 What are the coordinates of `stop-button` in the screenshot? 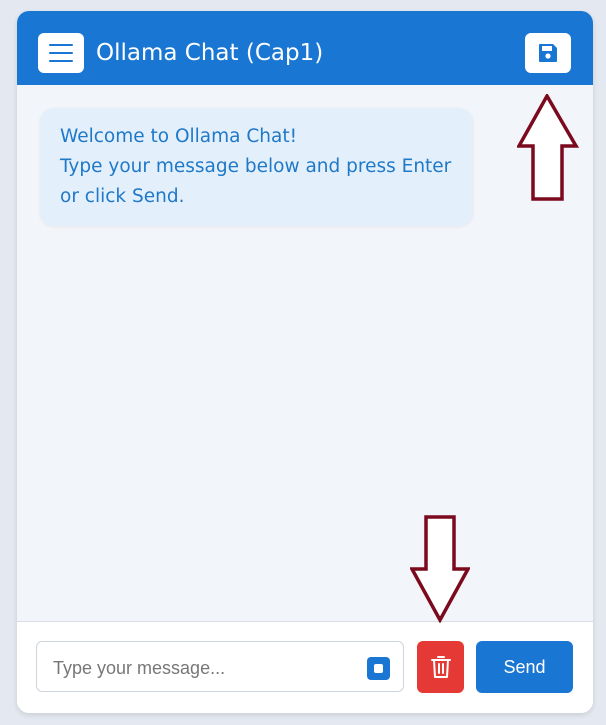 It's located at (378, 668).